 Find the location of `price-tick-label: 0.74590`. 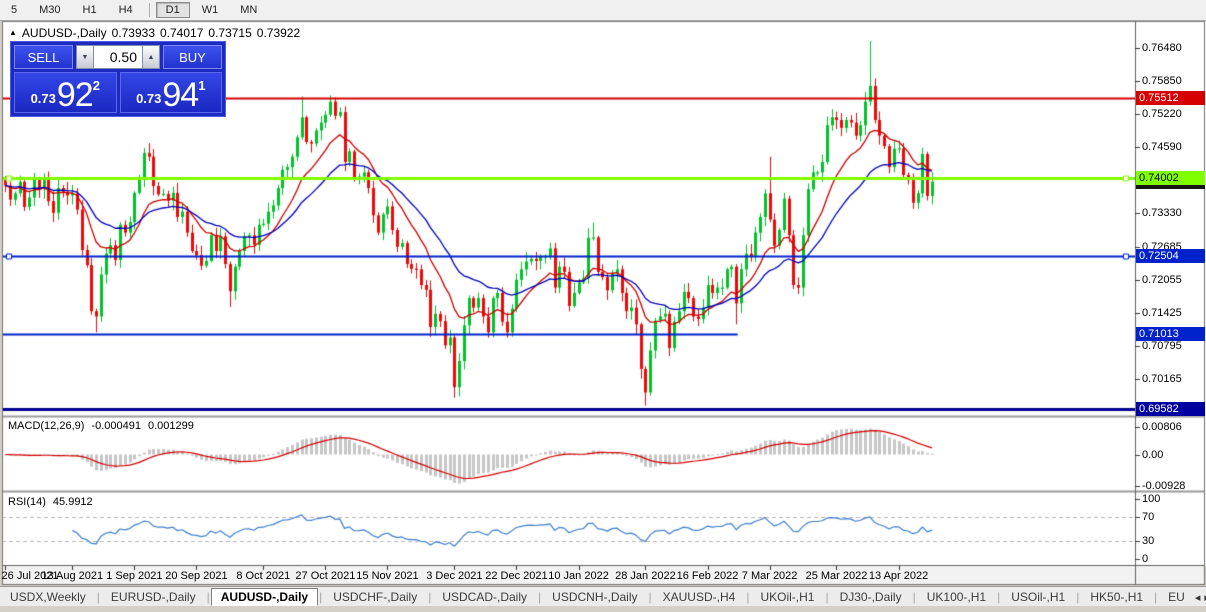

price-tick-label: 0.74590 is located at coordinates (1162, 146).